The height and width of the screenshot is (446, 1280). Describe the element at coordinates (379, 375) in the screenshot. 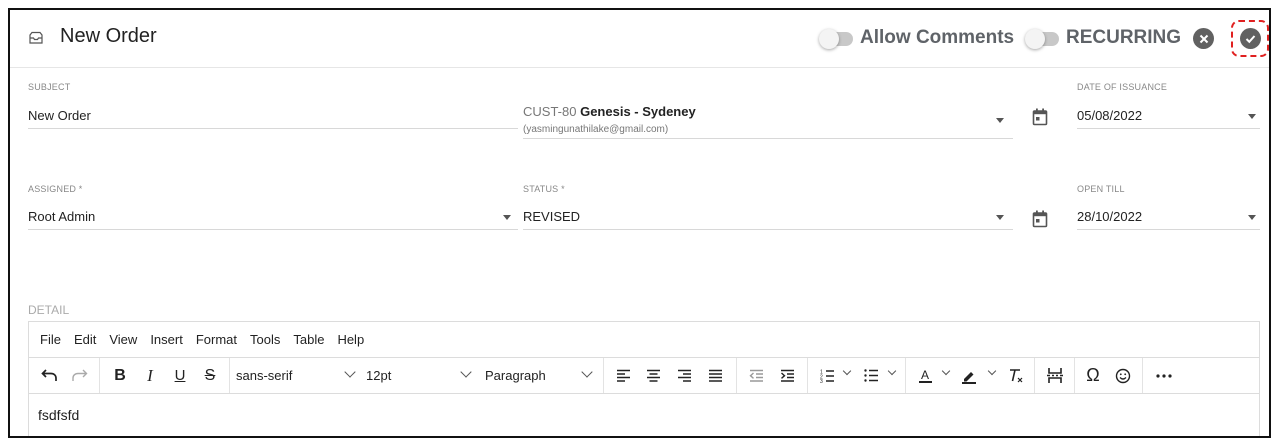

I see `font-size-value: 12pt` at that location.